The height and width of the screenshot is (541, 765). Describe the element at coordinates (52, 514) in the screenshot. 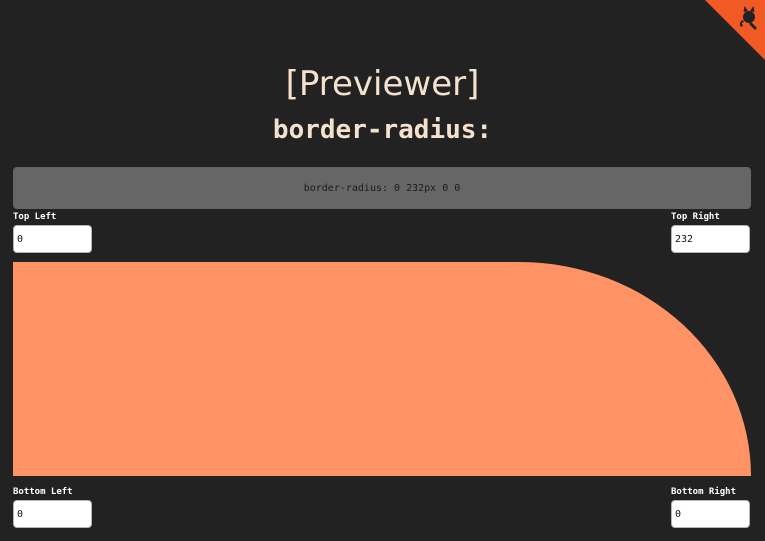

I see `bottom-left-input` at that location.